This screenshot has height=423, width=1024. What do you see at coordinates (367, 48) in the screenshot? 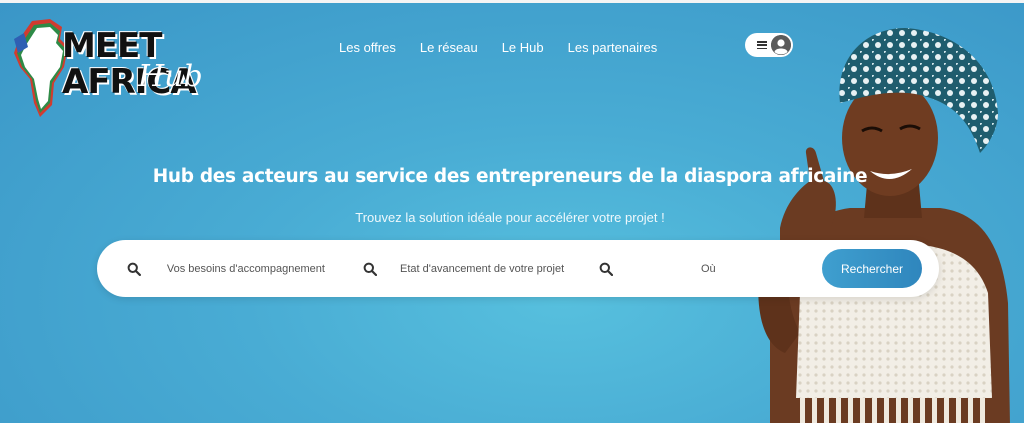
I see `nav-item-offres: Les offres` at bounding box center [367, 48].